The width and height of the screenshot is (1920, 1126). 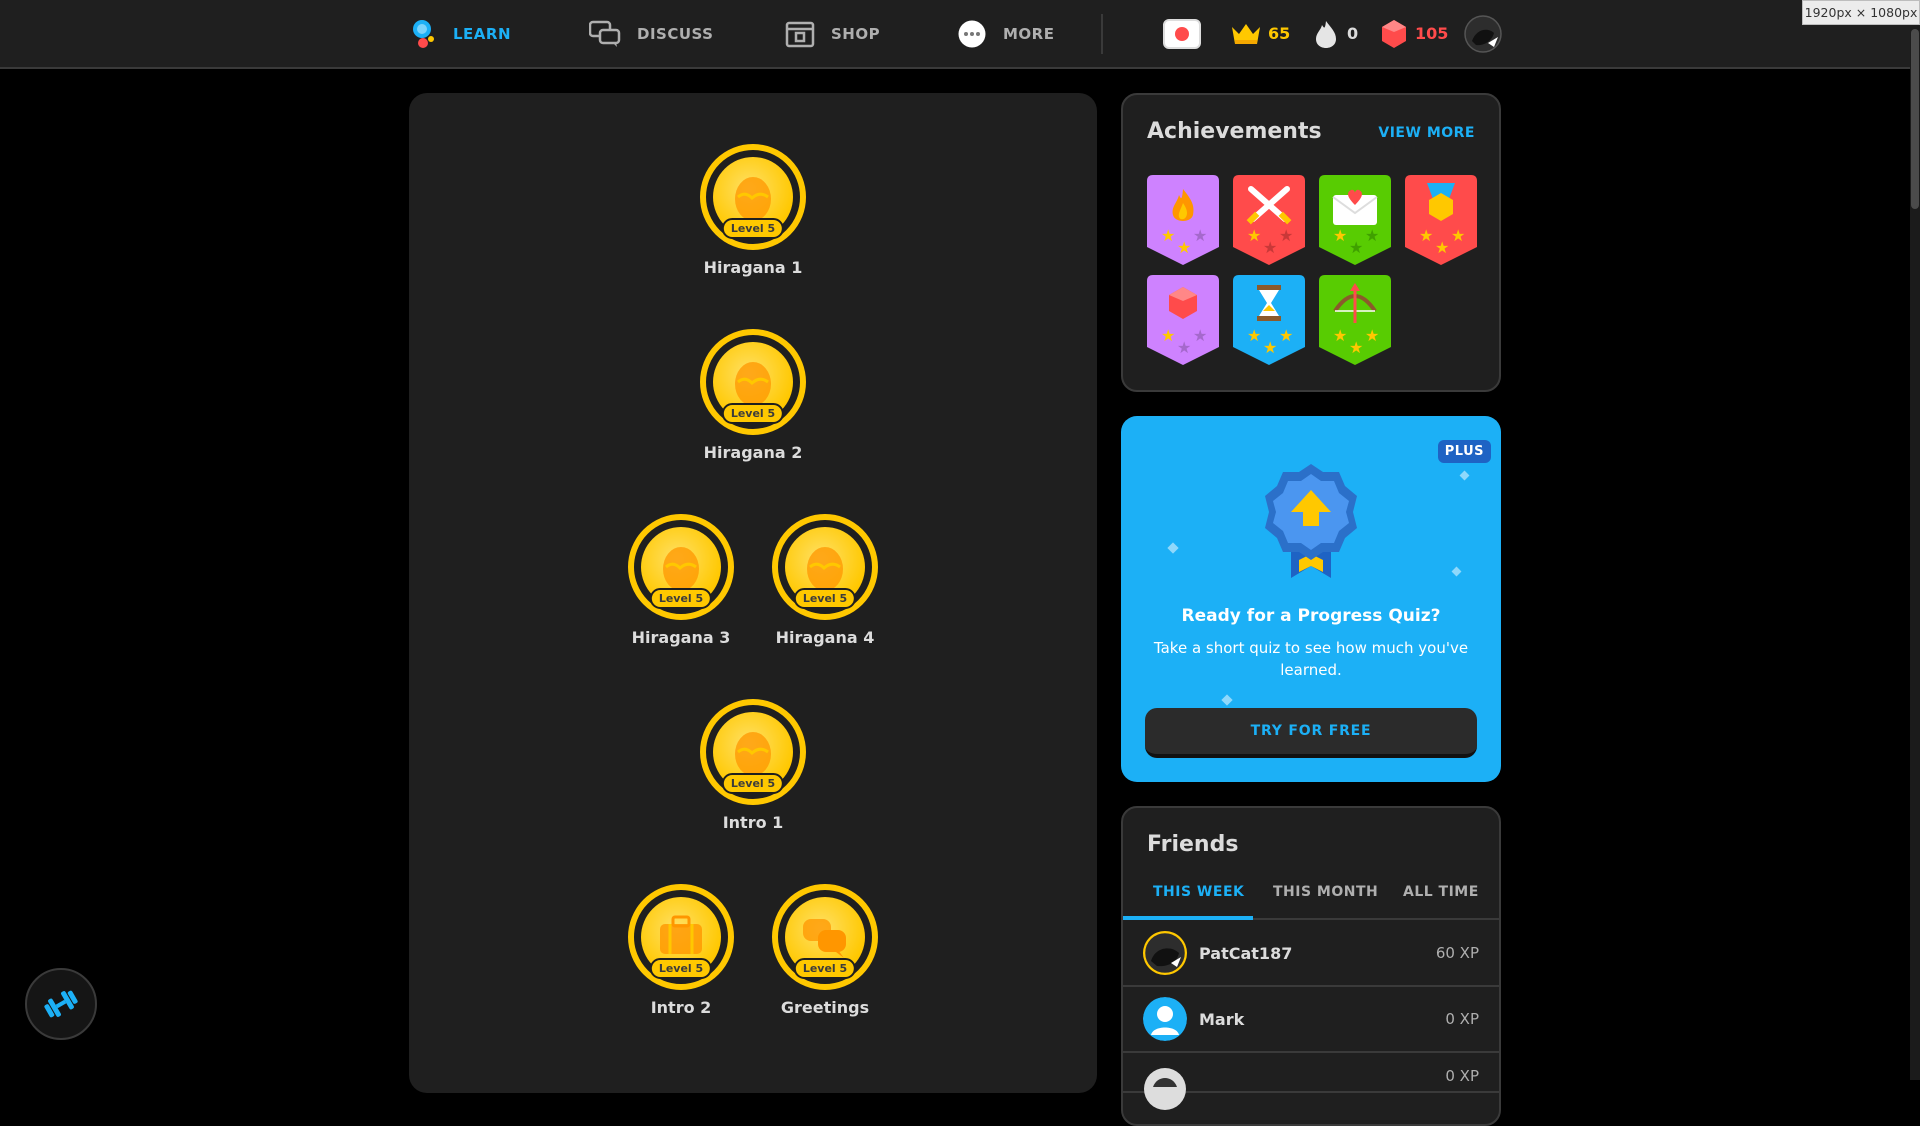 What do you see at coordinates (1861, 12) in the screenshot?
I see `viewport-size-badge: 1920px × 1080px` at bounding box center [1861, 12].